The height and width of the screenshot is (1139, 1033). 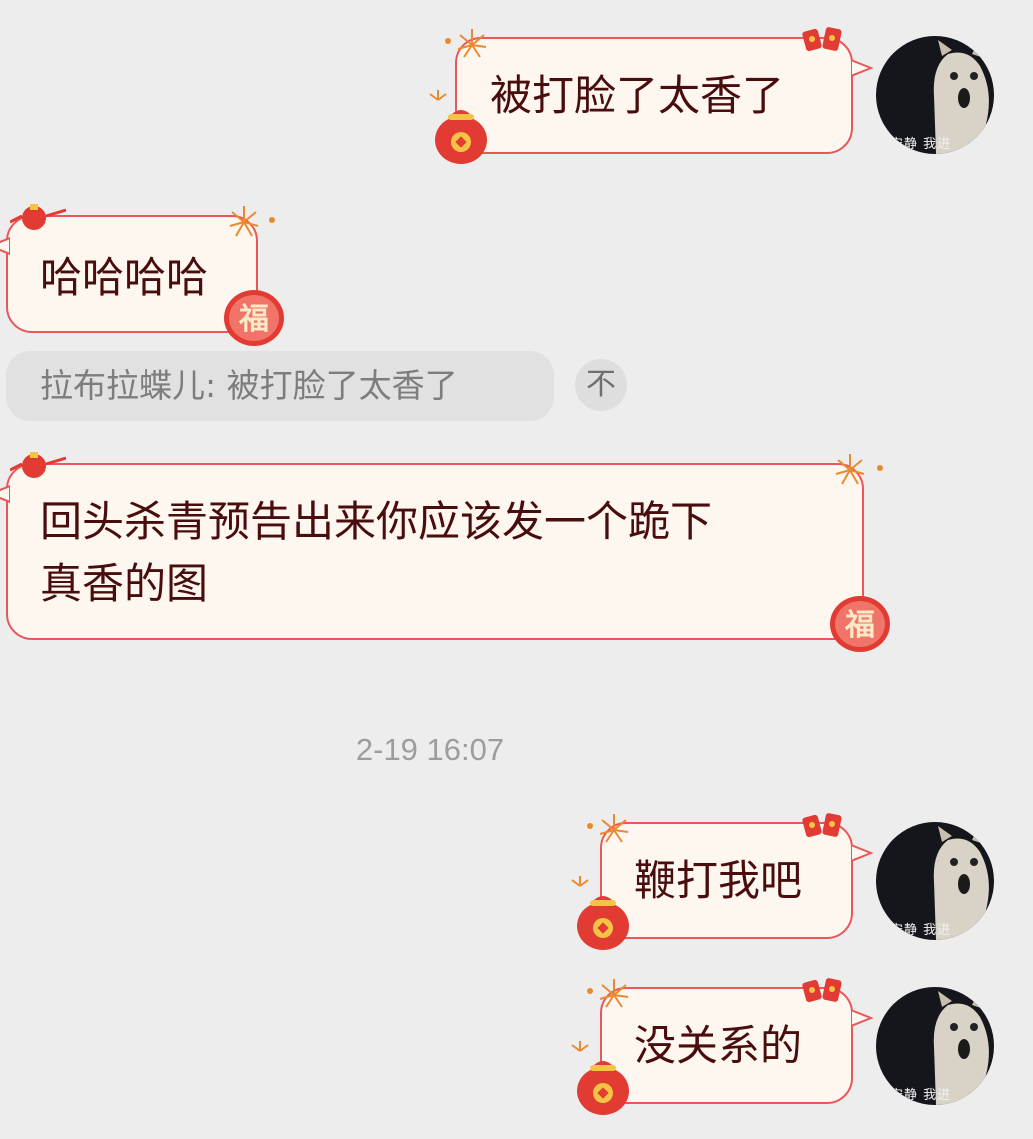 What do you see at coordinates (249, 385) in the screenshot?
I see `quote-text: 拉布拉蝶儿: 被打脸了太香了` at bounding box center [249, 385].